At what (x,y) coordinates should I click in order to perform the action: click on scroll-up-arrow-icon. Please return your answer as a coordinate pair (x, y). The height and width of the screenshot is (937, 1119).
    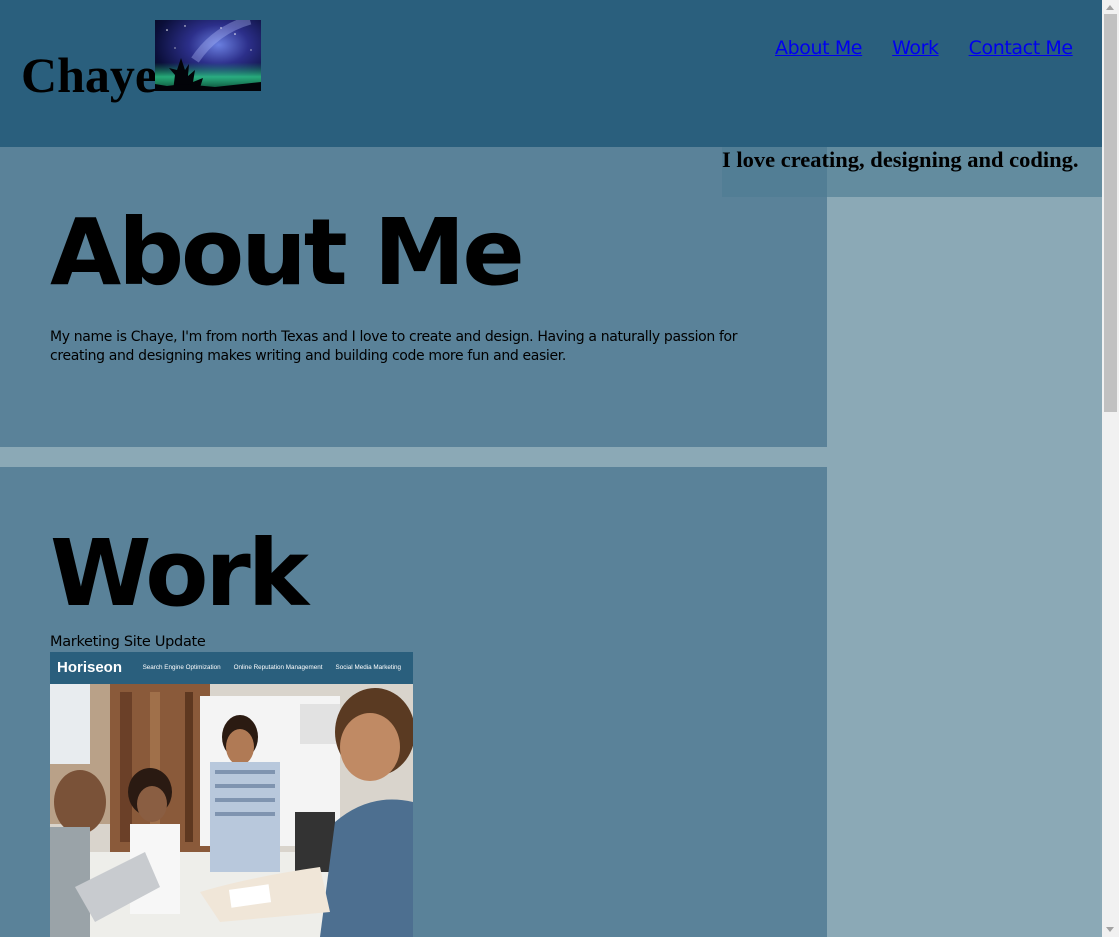
    Looking at the image, I should click on (1110, 7).